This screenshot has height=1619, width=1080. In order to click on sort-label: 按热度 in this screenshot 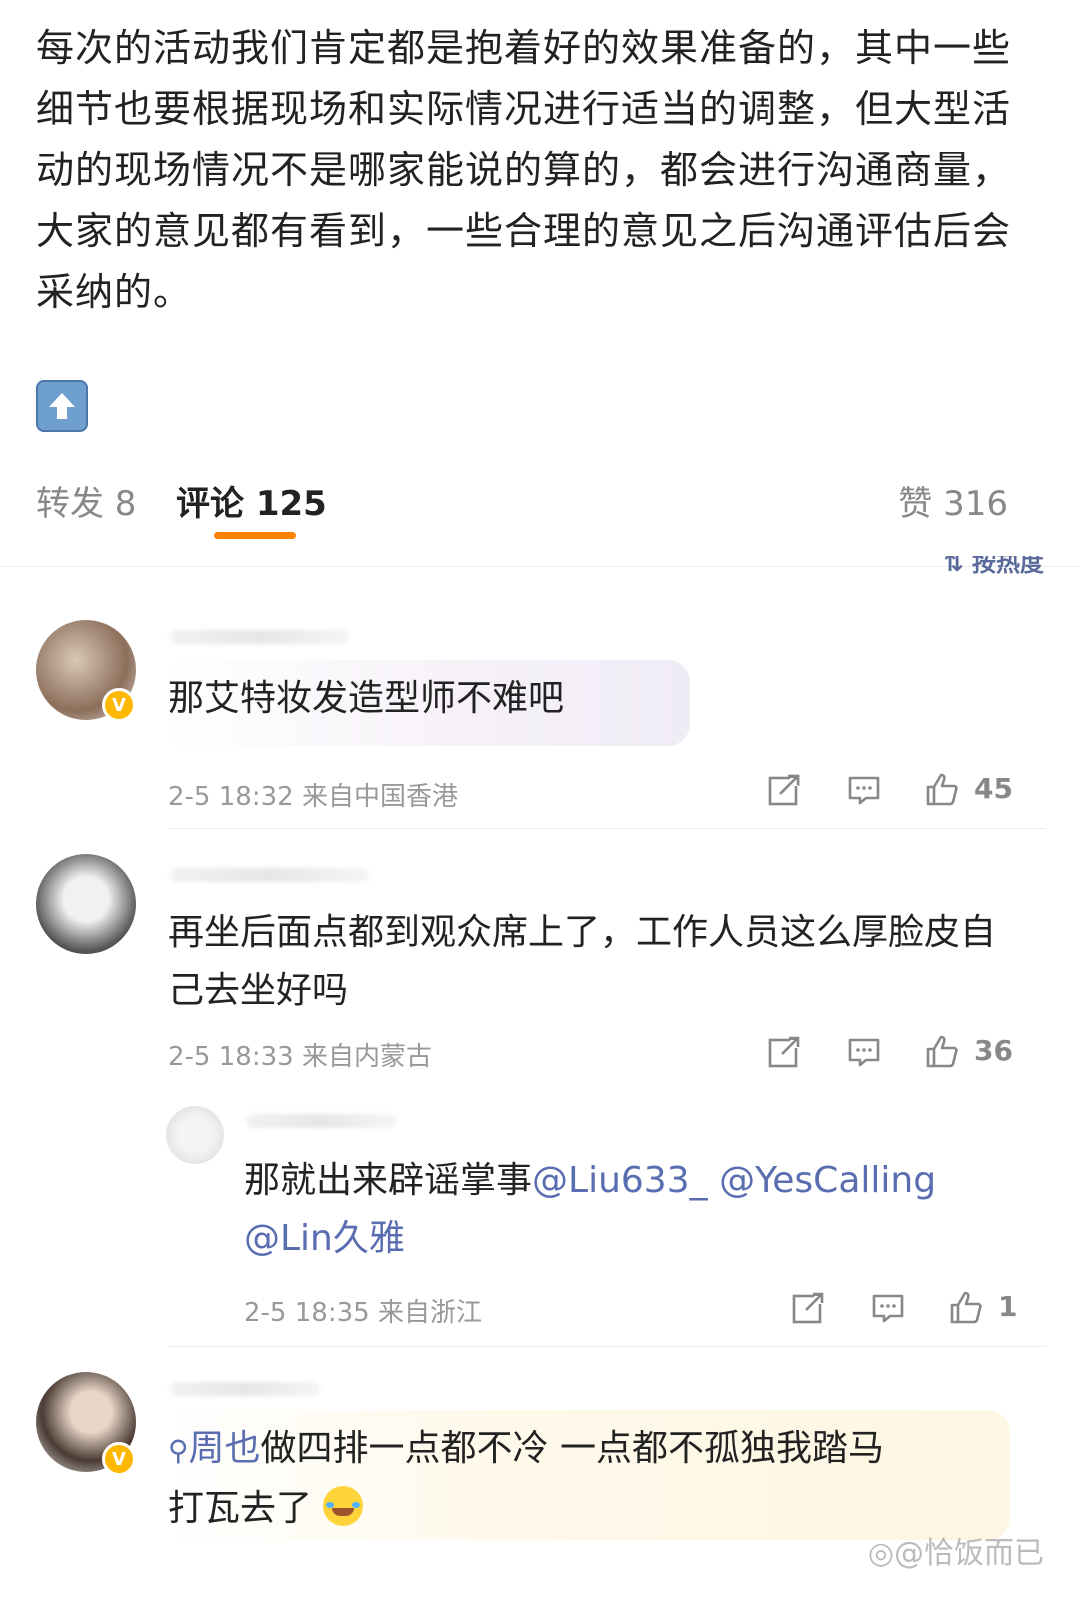, I will do `click(1008, 566)`.